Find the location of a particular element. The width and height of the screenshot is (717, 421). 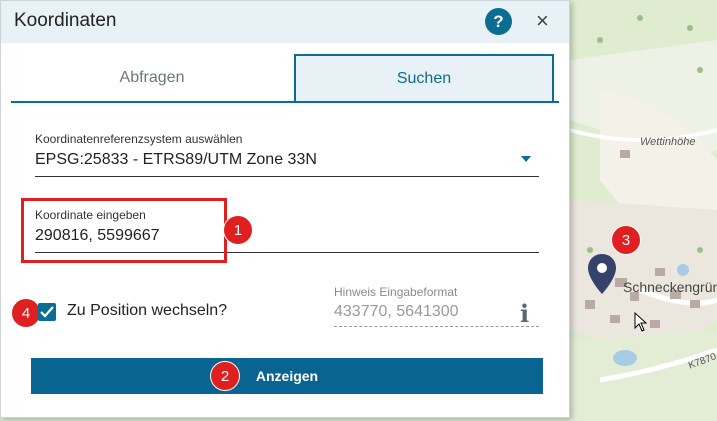

zoom-checkbox is located at coordinates (47, 312).